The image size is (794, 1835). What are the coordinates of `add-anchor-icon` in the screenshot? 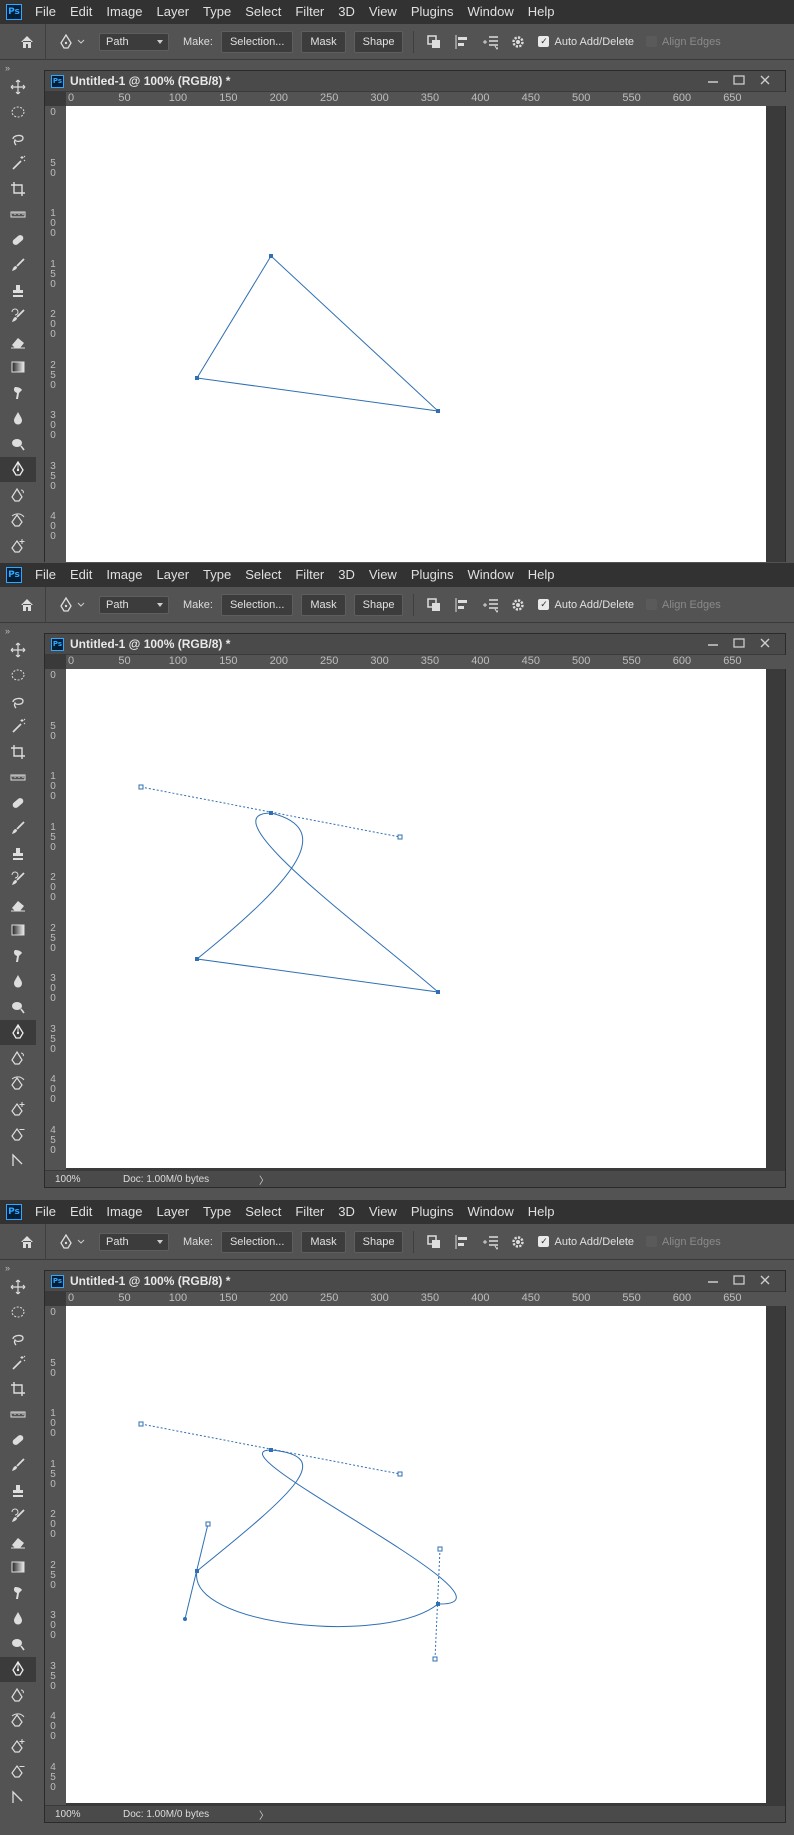 It's located at (18, 546).